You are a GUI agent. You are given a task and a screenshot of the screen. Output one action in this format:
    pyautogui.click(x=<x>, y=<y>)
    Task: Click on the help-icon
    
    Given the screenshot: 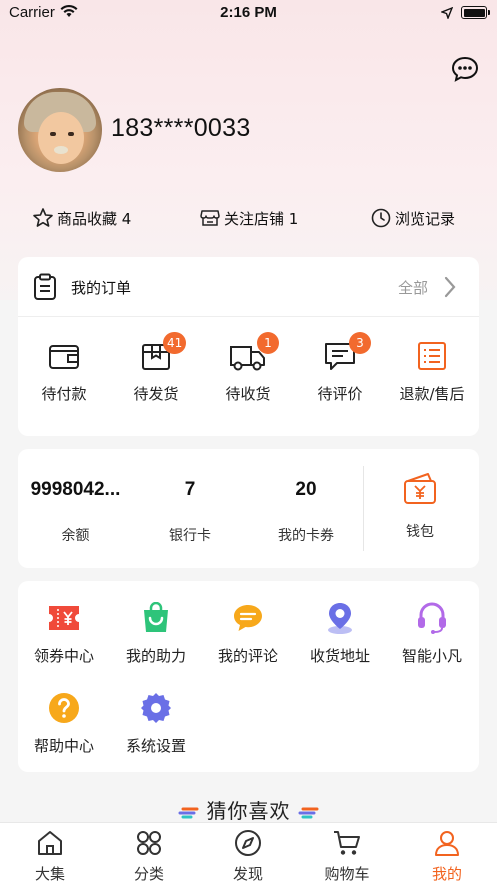 What is the action you would take?
    pyautogui.click(x=64, y=708)
    